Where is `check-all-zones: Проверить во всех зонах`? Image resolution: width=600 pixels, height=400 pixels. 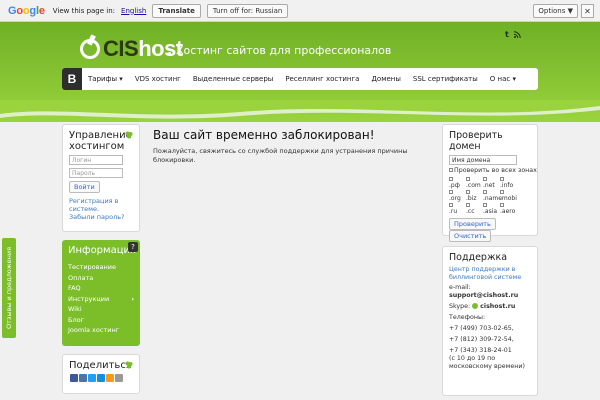
check-all-zones: Проверить во всех зонах is located at coordinates (493, 171).